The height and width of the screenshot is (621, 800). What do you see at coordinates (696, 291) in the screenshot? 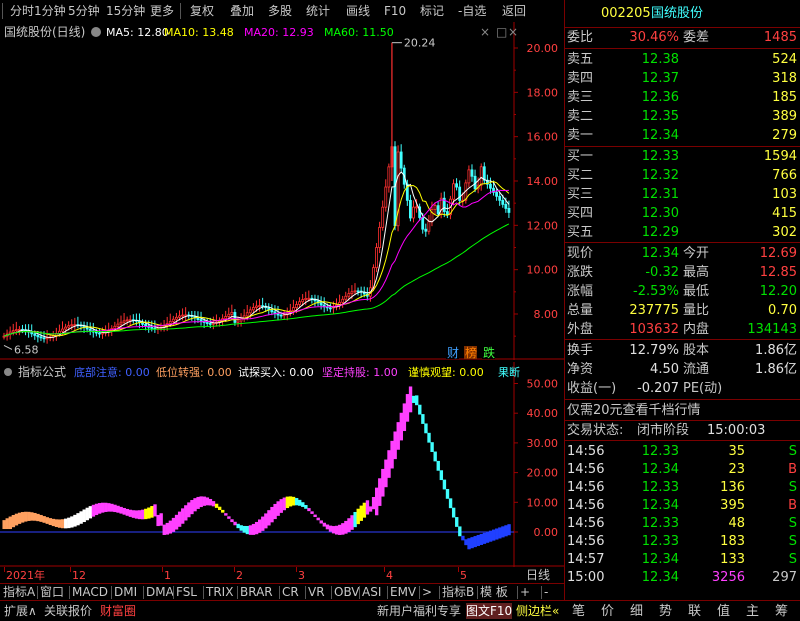
I see `stat-label: 最低` at bounding box center [696, 291].